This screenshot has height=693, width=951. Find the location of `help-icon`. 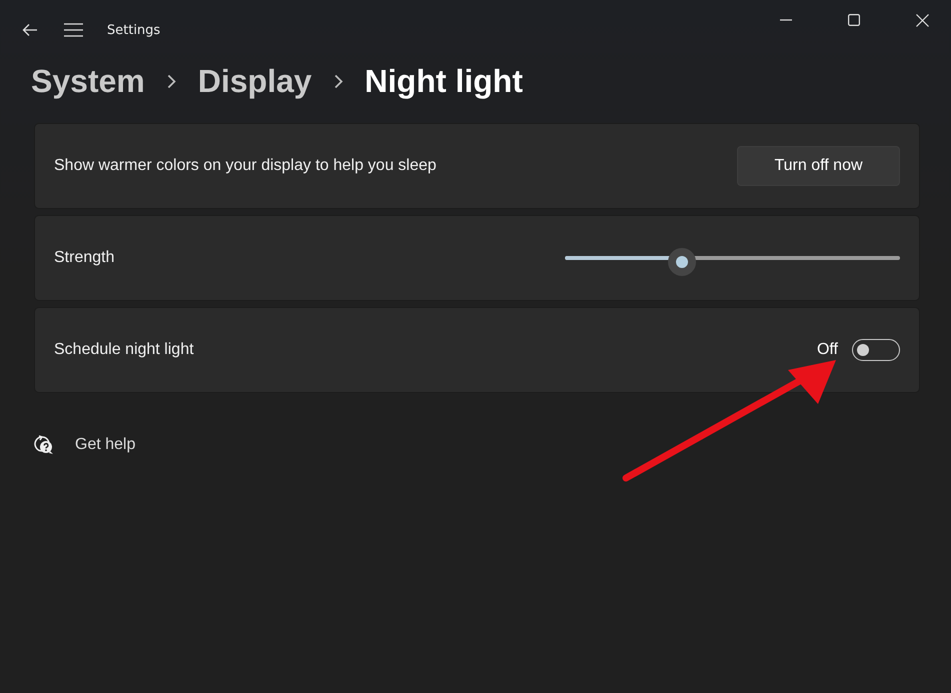

help-icon is located at coordinates (44, 445).